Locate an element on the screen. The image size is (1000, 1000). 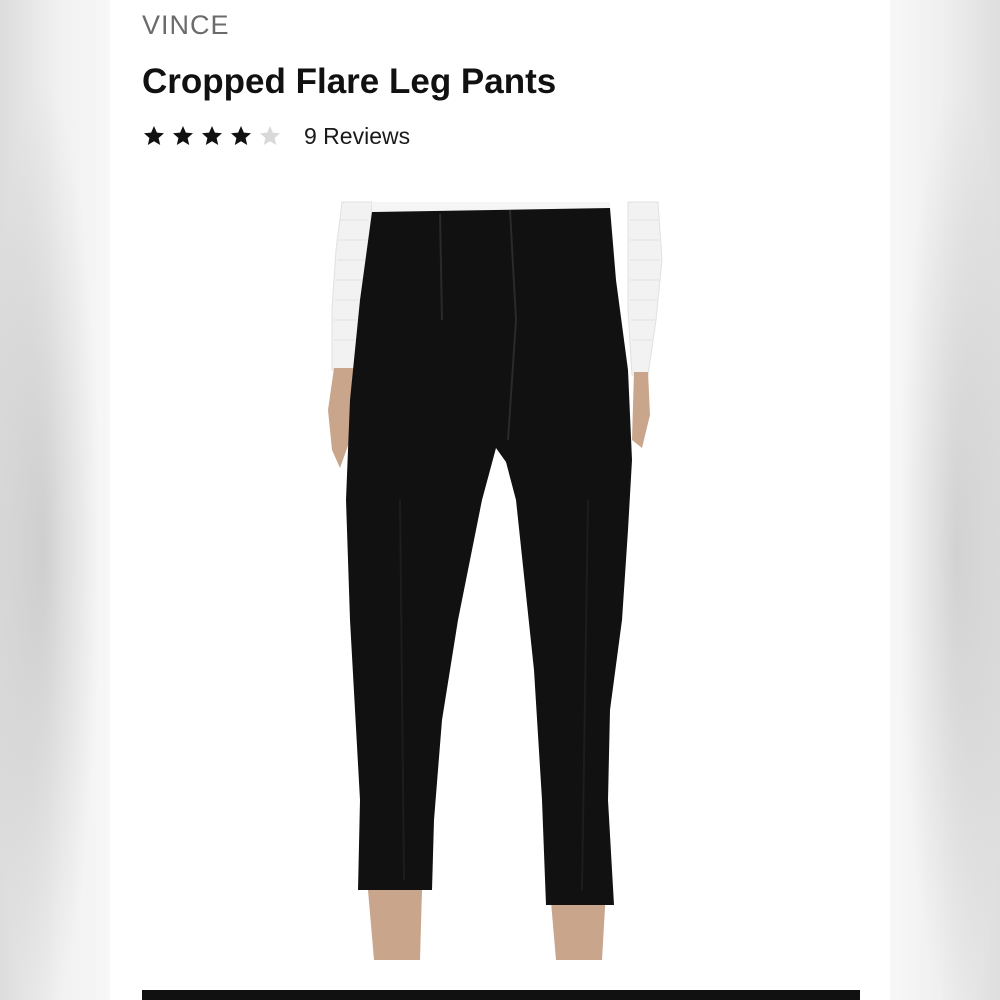
rating-row: 9 Reviews is located at coordinates (276, 136).